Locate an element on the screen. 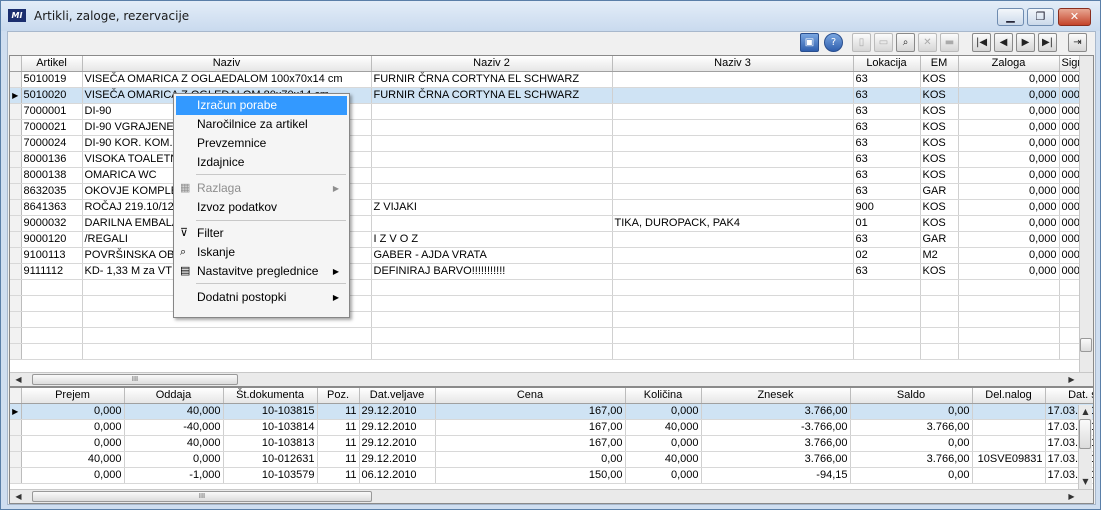  empty-row is located at coordinates (546, 303).